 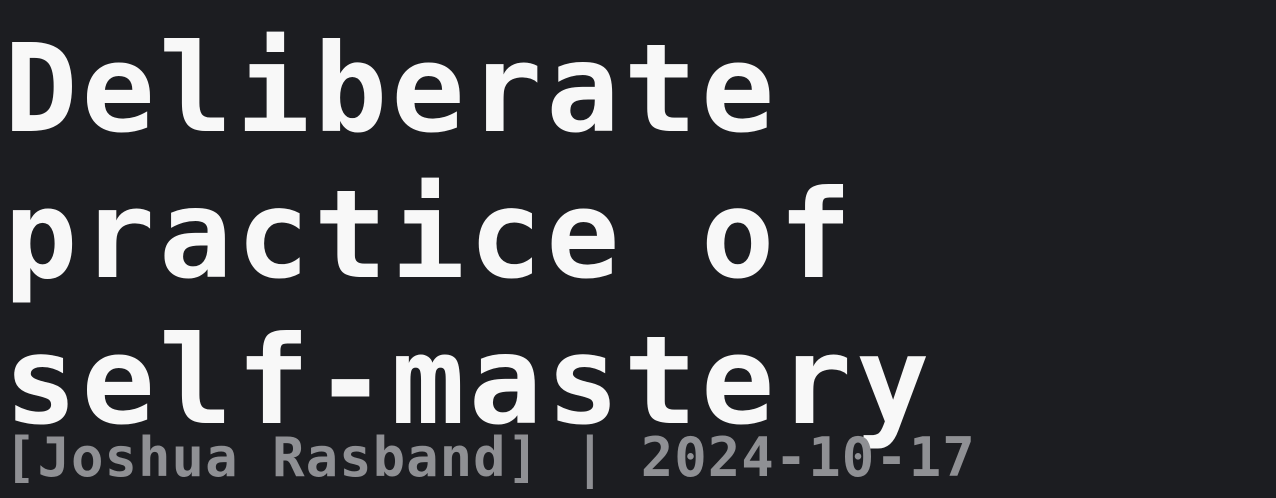 What do you see at coordinates (490, 457) in the screenshot?
I see `author-date-byline: [Joshua Rasband] | 2024-10-17` at bounding box center [490, 457].